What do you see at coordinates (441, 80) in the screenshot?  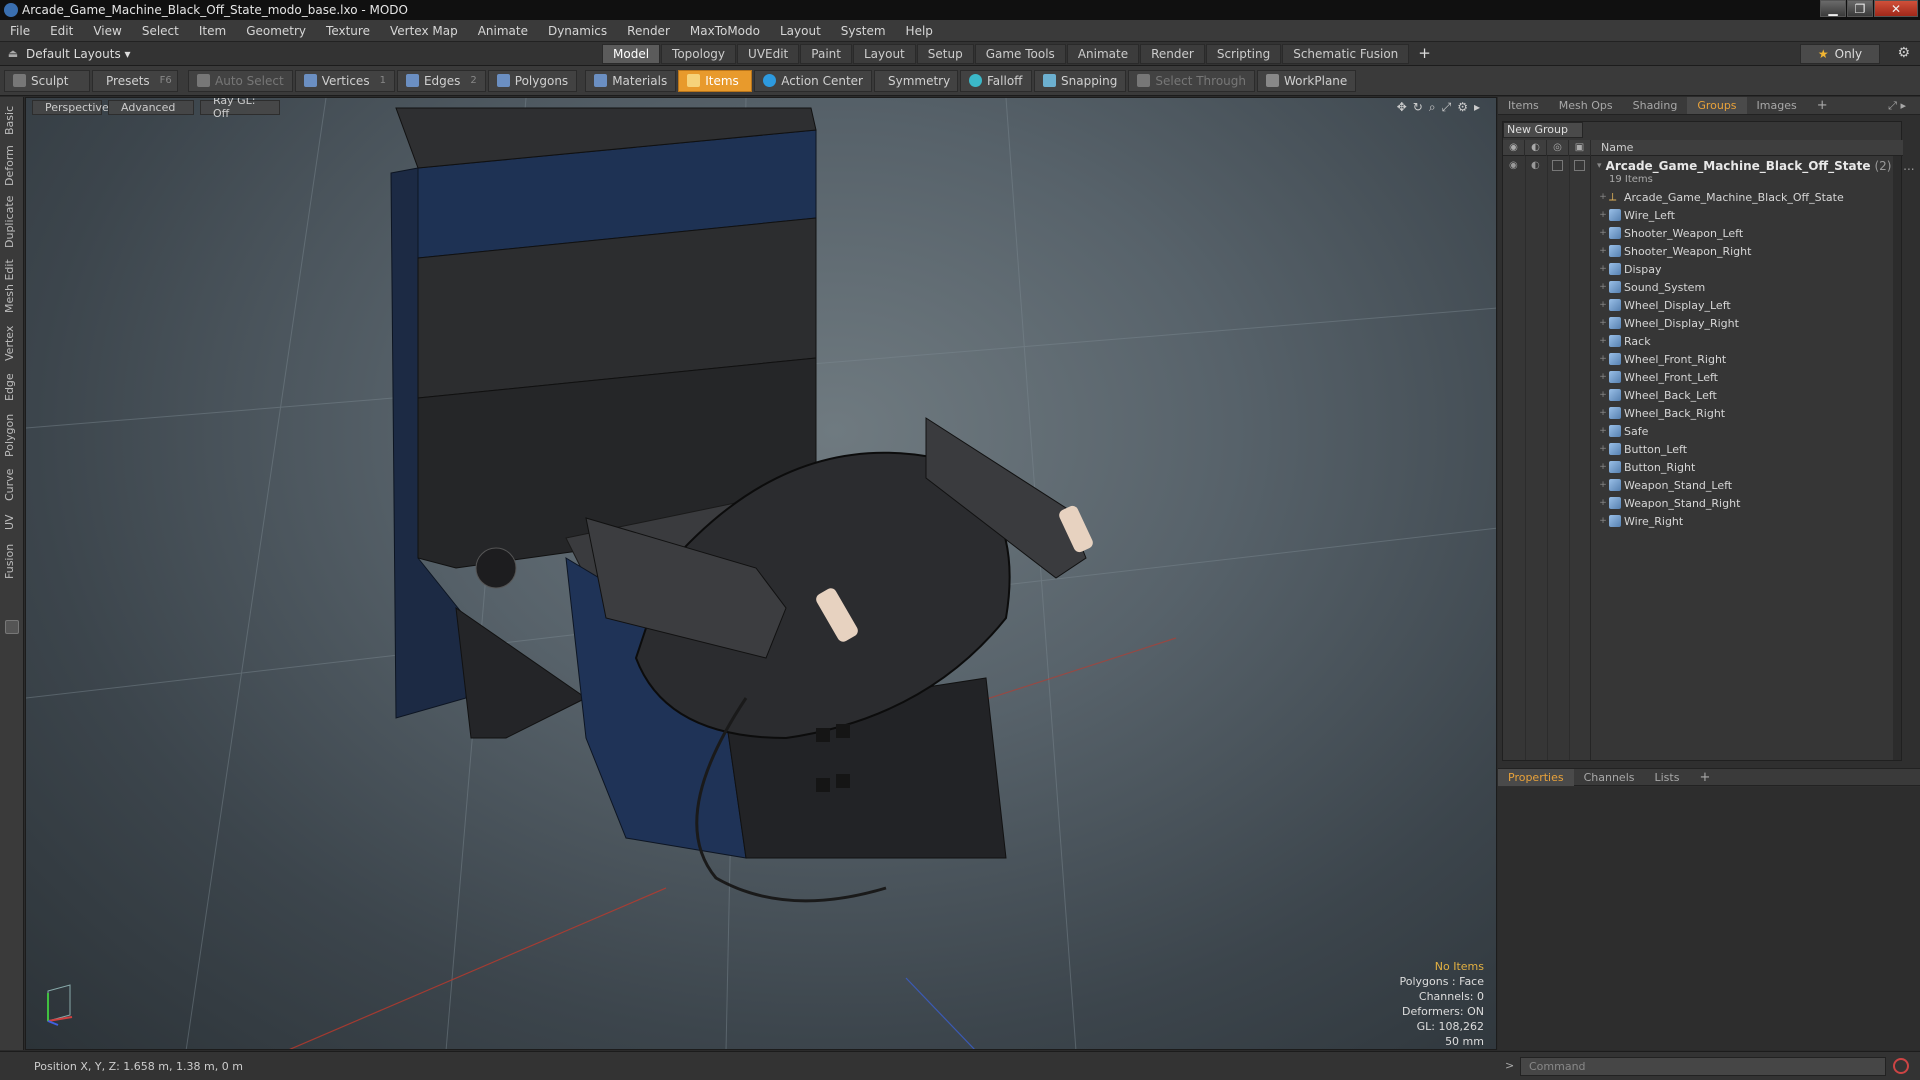 I see `edges-button: Edges 2` at bounding box center [441, 80].